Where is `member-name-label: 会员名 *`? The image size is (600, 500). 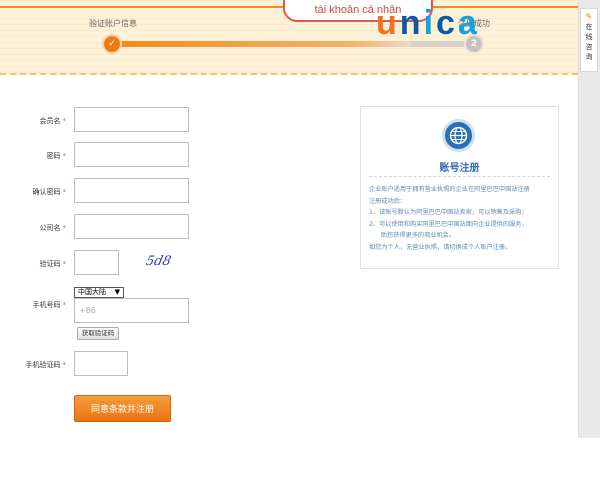 member-name-label: 会员名 * is located at coordinates (36, 121).